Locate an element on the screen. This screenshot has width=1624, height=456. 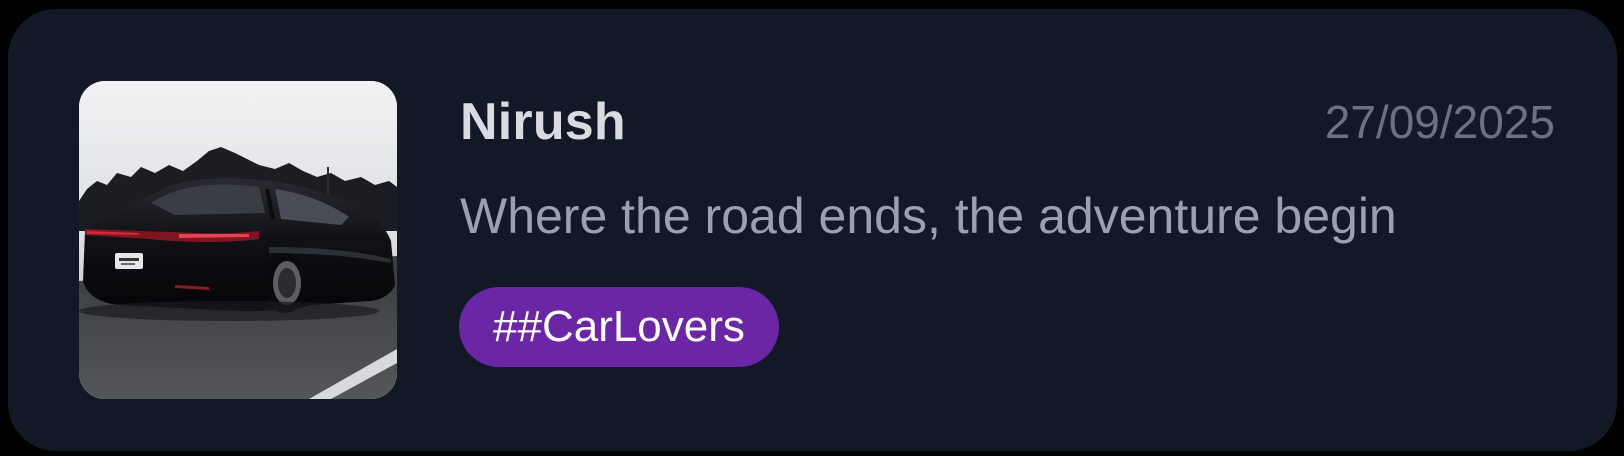
post-date: 27/09/2025 is located at coordinates (1439, 122).